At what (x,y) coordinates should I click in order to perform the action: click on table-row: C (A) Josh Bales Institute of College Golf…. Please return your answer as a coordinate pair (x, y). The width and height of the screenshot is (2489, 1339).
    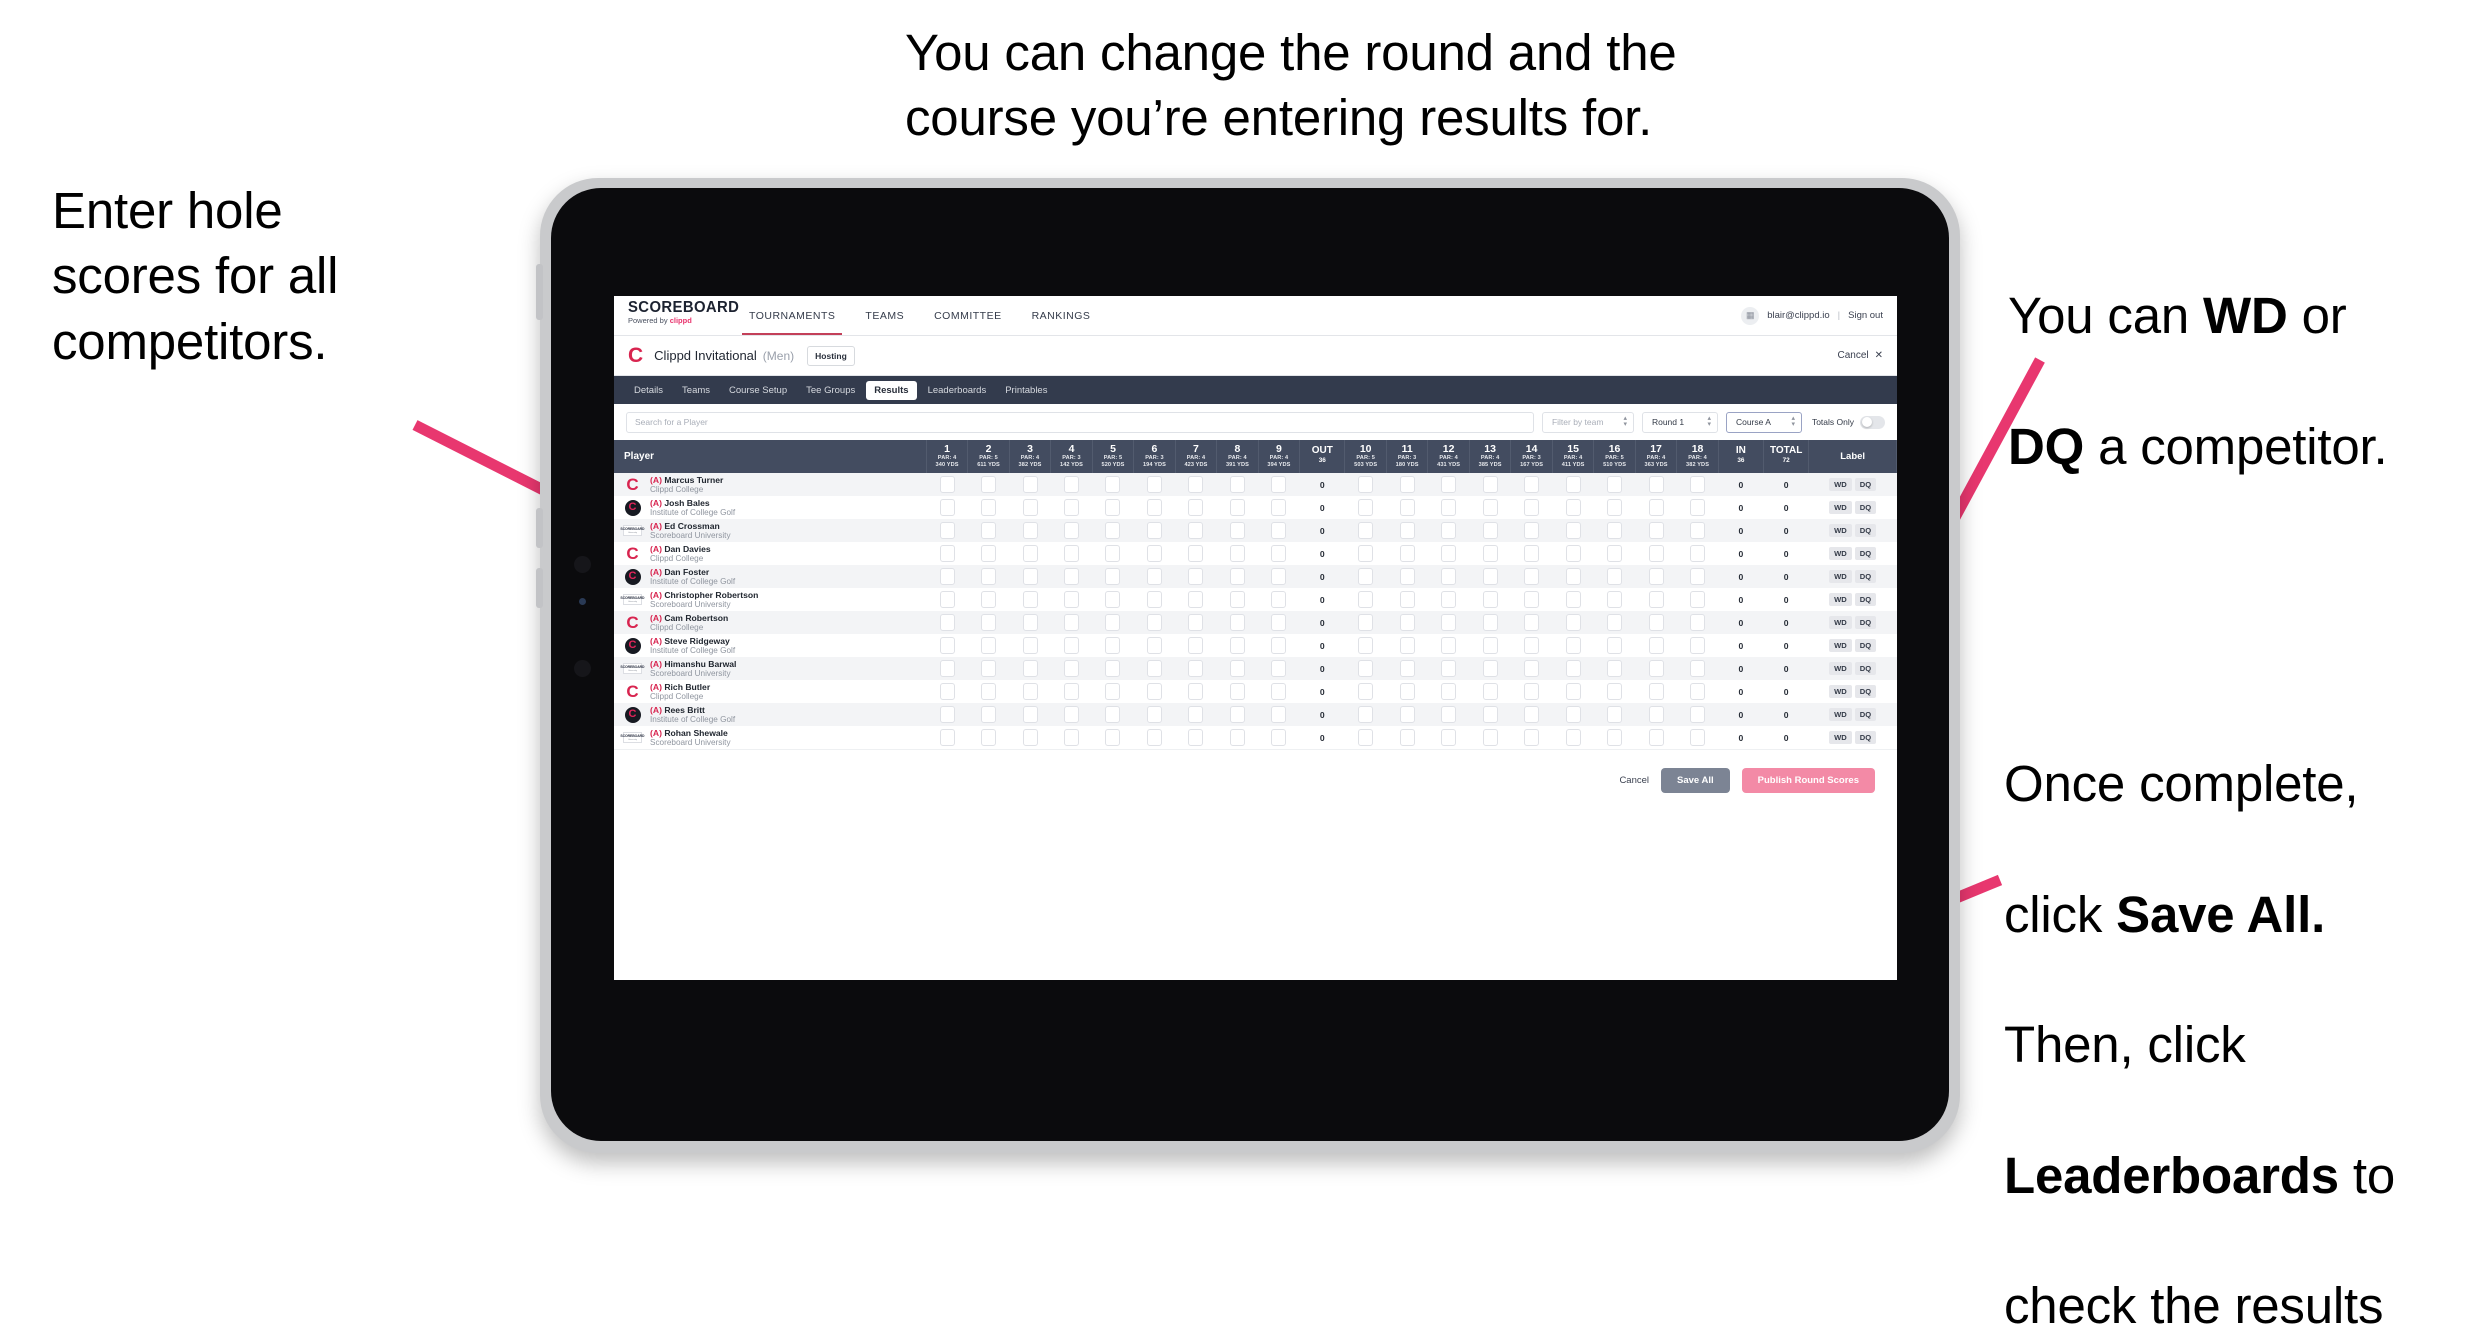
    Looking at the image, I should click on (1255, 507).